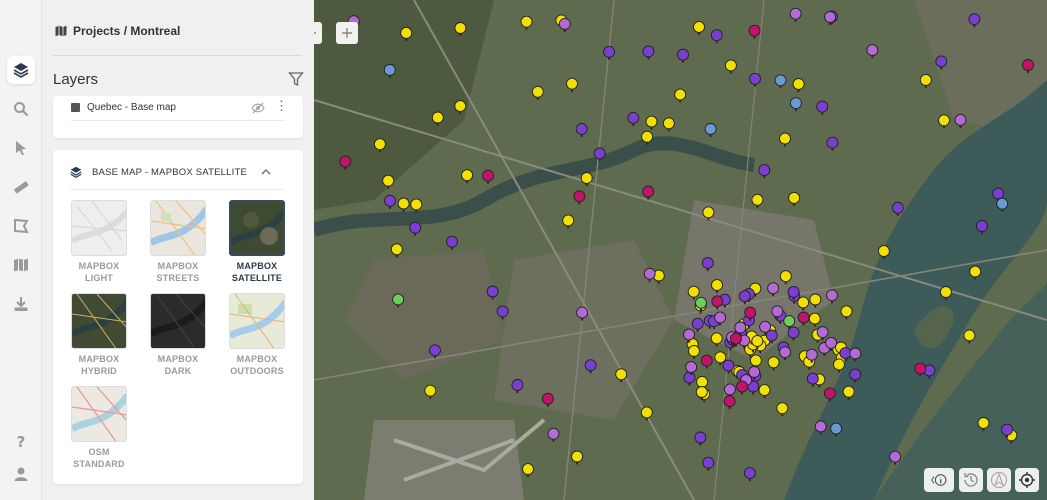 The width and height of the screenshot is (1047, 500). I want to click on collapse-panel-button, so click(318, 33).